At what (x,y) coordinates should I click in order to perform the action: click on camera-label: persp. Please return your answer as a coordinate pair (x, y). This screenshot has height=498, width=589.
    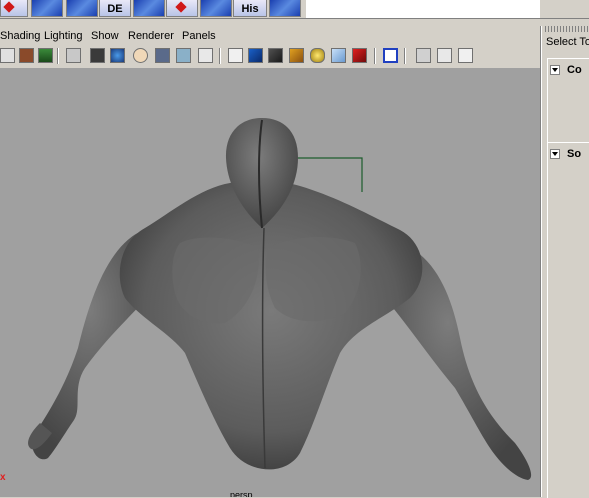
    Looking at the image, I should click on (241, 493).